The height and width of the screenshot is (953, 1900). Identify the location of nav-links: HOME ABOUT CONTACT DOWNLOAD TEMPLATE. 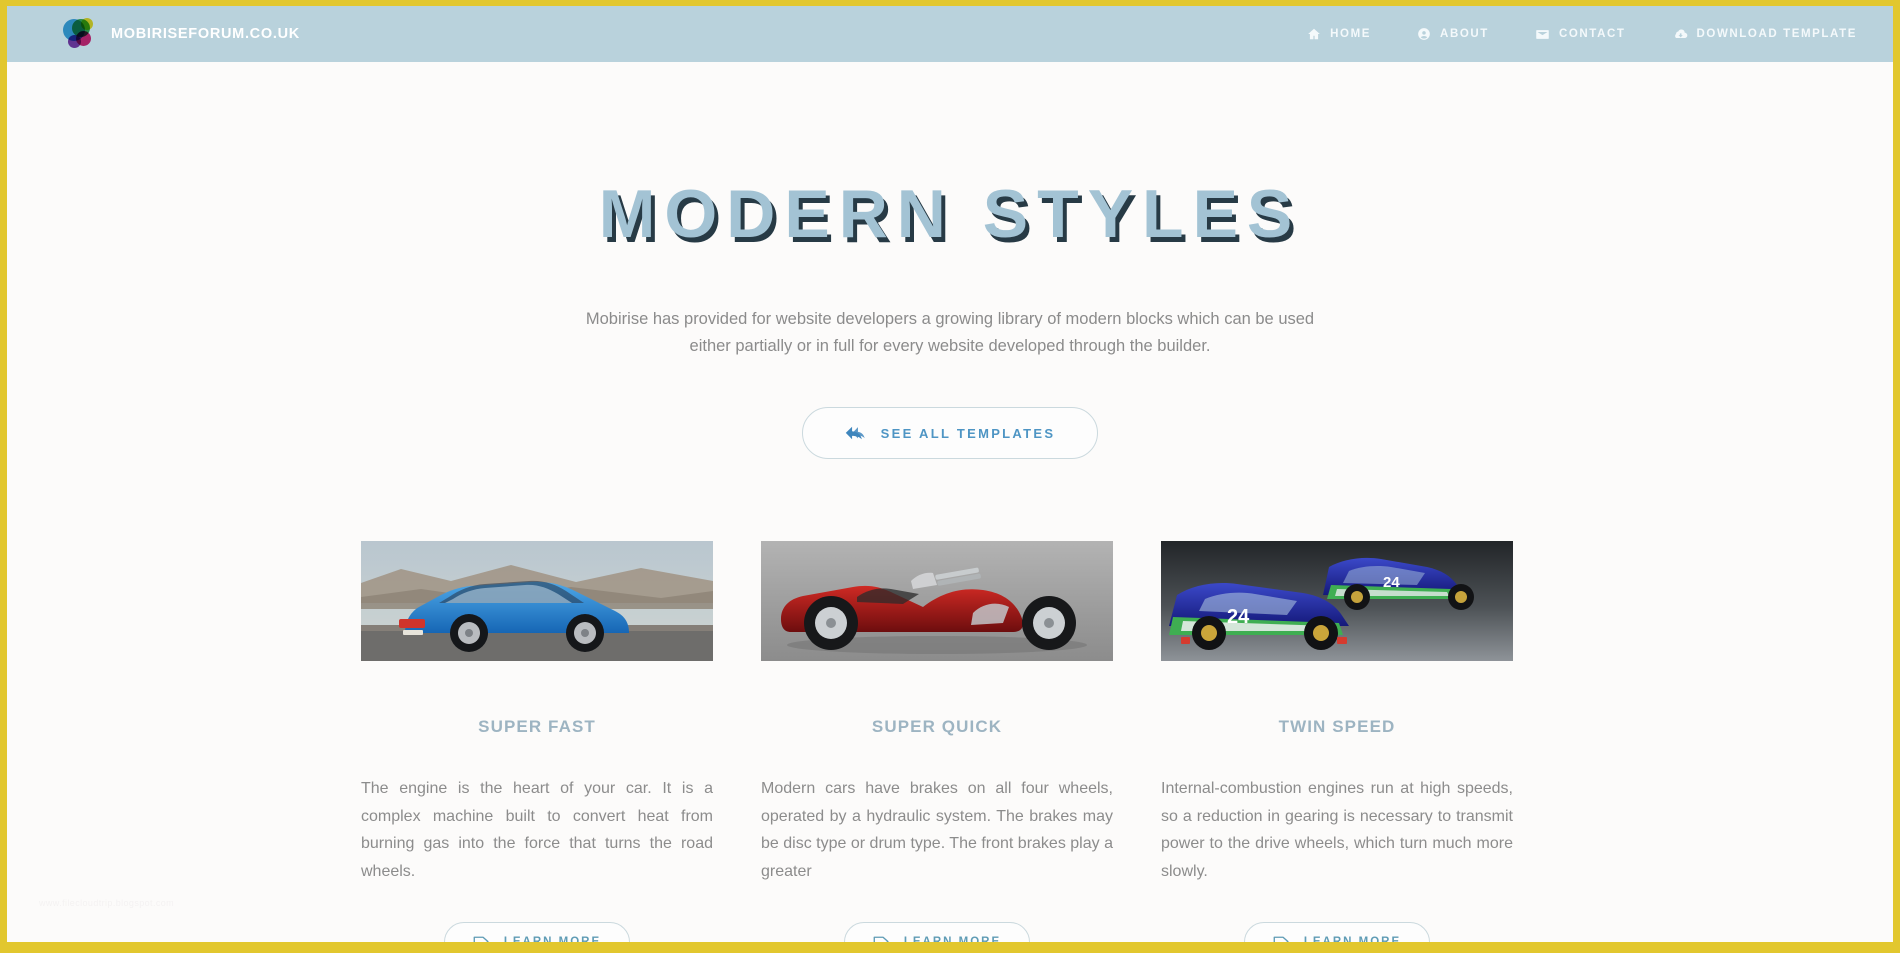
(1582, 34).